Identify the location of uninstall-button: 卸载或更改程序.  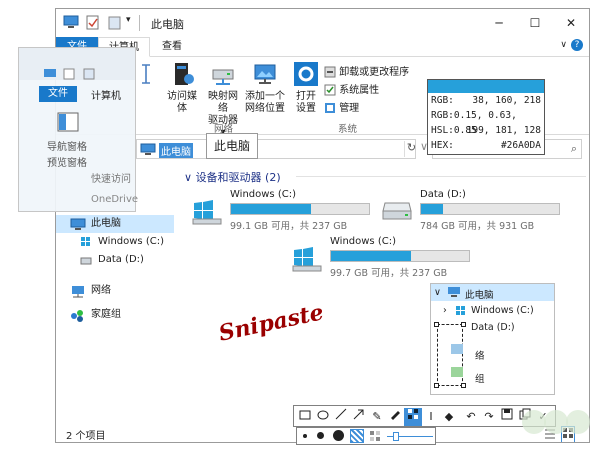
(366, 70).